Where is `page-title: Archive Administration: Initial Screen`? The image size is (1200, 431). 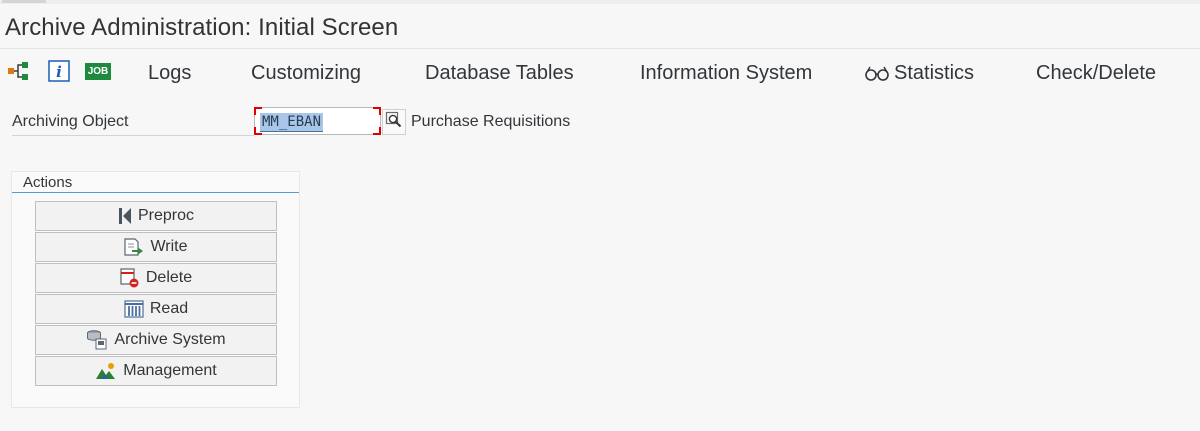 page-title: Archive Administration: Initial Screen is located at coordinates (202, 27).